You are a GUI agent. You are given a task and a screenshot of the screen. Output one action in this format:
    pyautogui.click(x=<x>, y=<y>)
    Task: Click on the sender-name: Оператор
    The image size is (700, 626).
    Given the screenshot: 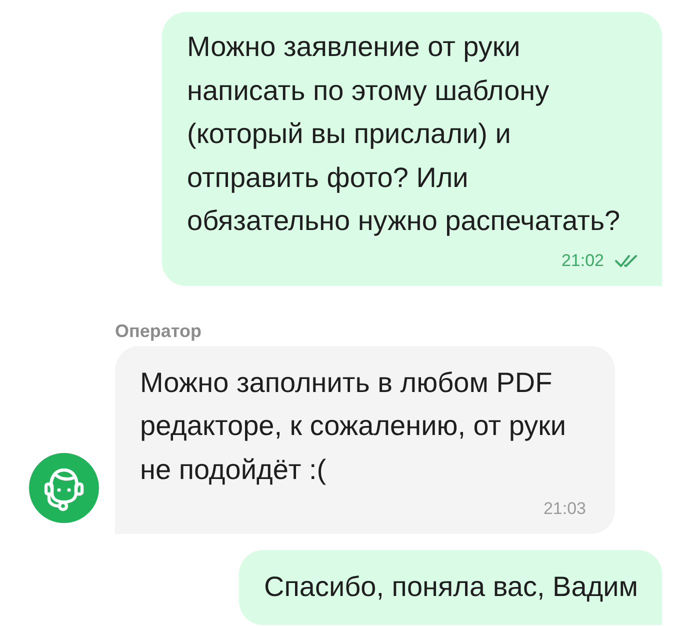 What is the action you would take?
    pyautogui.click(x=158, y=330)
    